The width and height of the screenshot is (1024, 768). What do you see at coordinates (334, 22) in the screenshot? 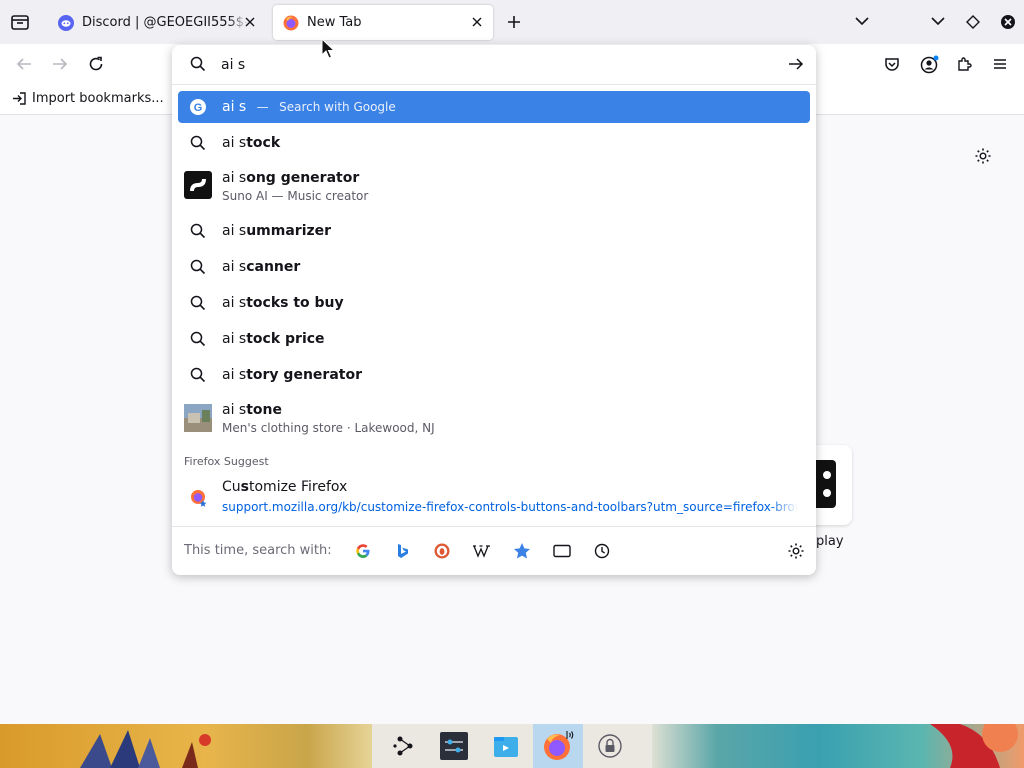
I see `tab-title: New Tab` at bounding box center [334, 22].